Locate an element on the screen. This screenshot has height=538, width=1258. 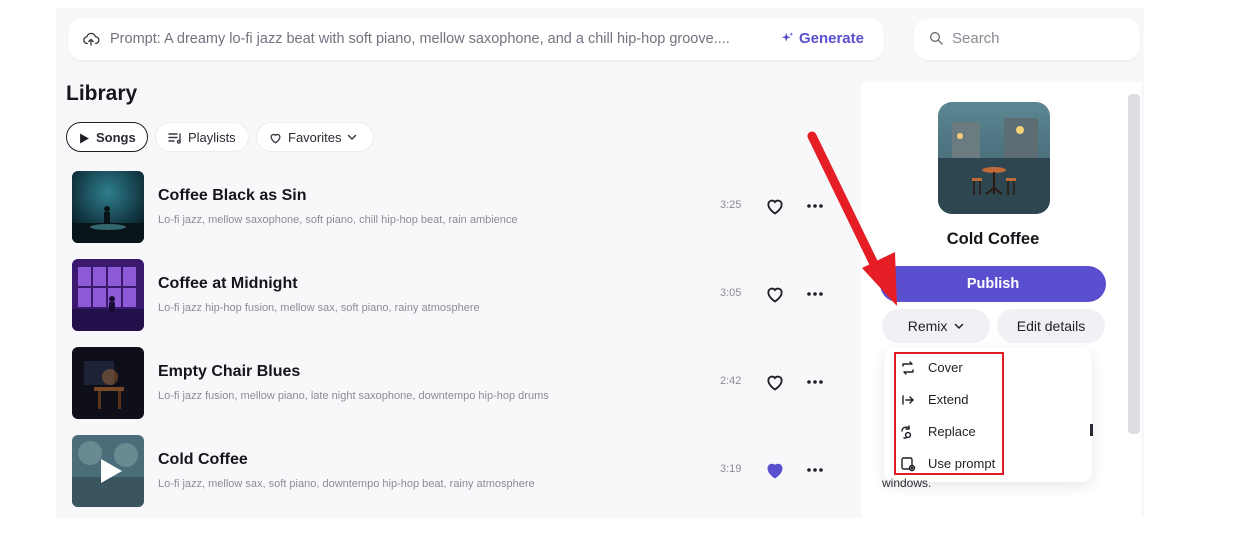
tab-favorites: Favorites is located at coordinates (315, 137).